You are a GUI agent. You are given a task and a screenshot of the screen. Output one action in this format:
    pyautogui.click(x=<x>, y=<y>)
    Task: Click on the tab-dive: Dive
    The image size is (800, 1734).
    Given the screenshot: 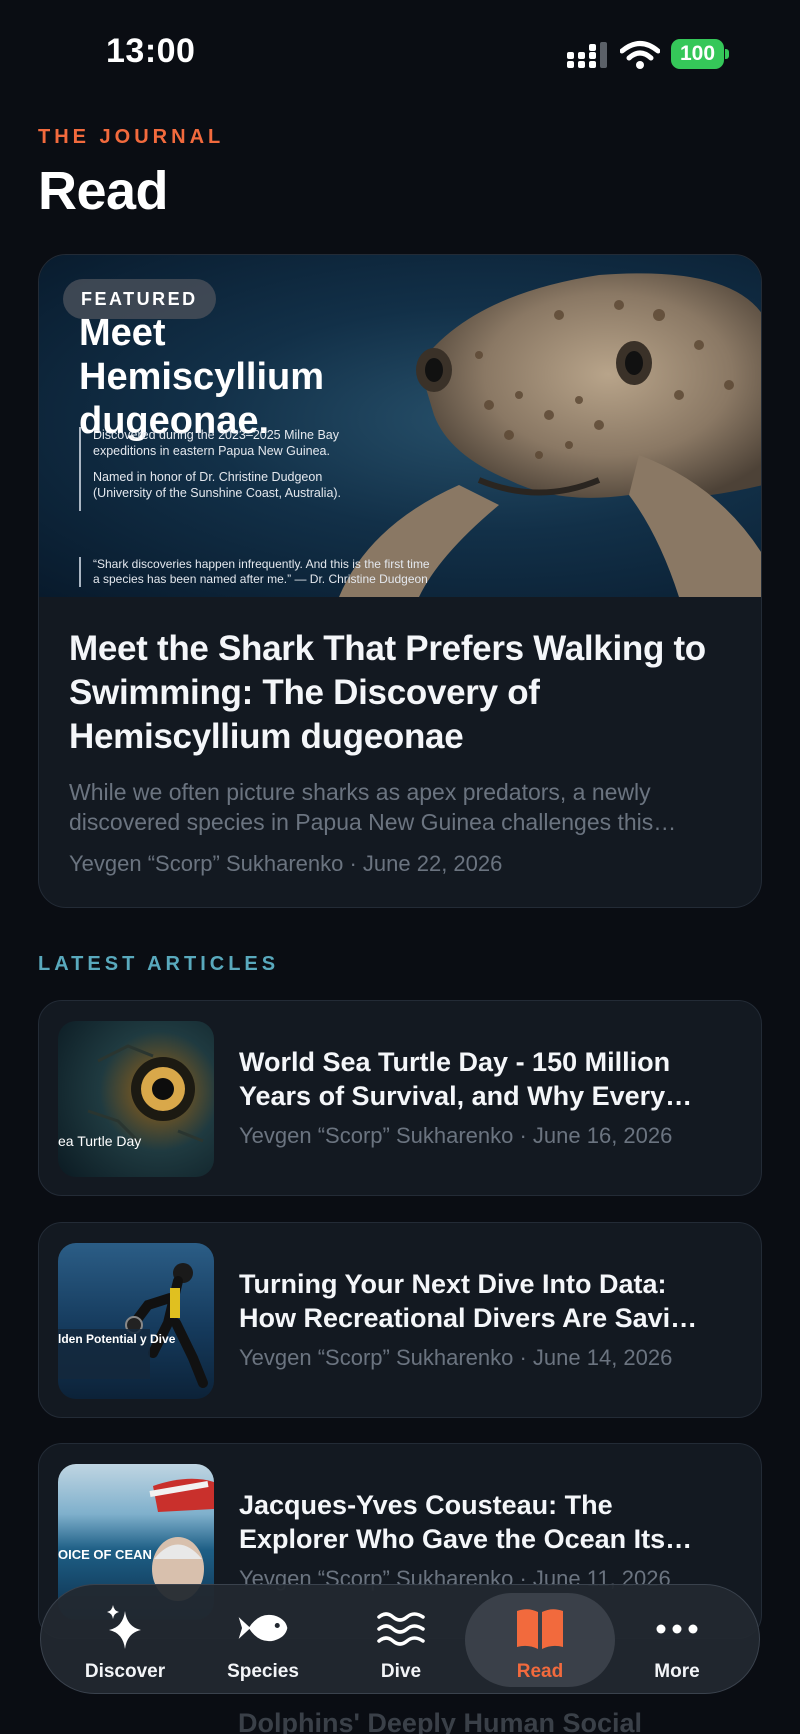 What is the action you would take?
    pyautogui.click(x=401, y=1640)
    